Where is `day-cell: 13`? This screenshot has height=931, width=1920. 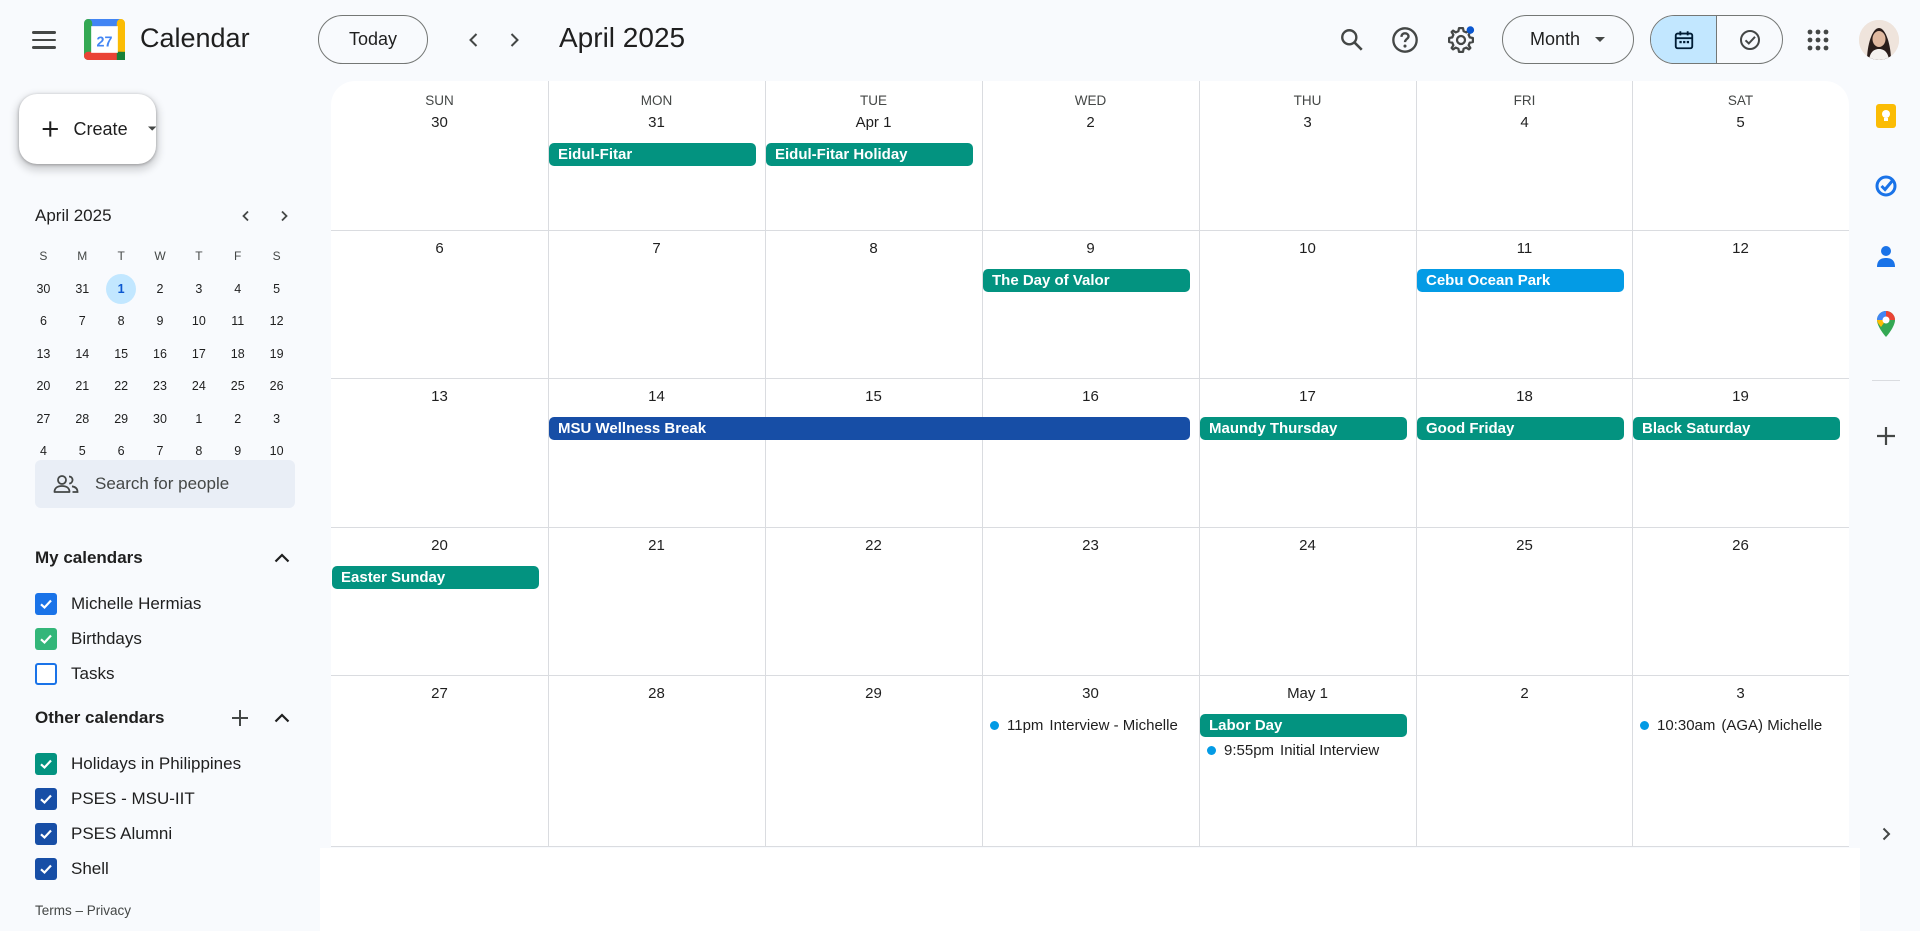
day-cell: 13 is located at coordinates (439, 452).